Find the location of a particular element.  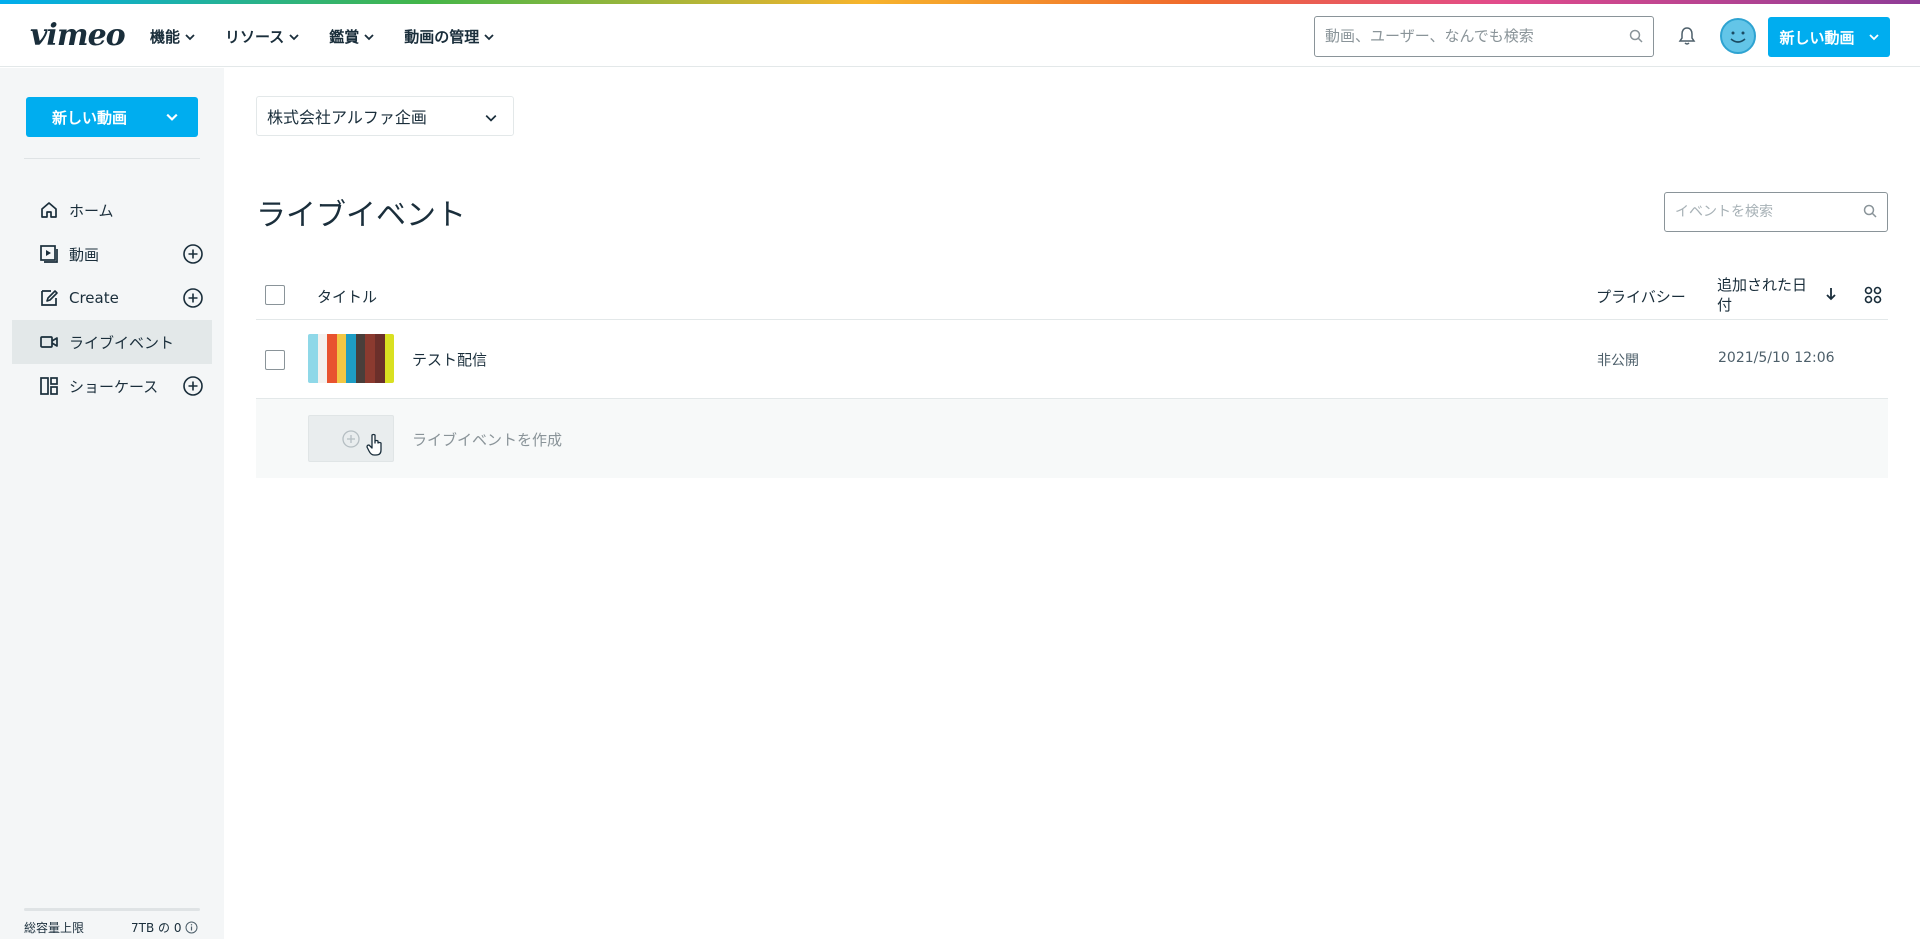

global-search is located at coordinates (1484, 36).